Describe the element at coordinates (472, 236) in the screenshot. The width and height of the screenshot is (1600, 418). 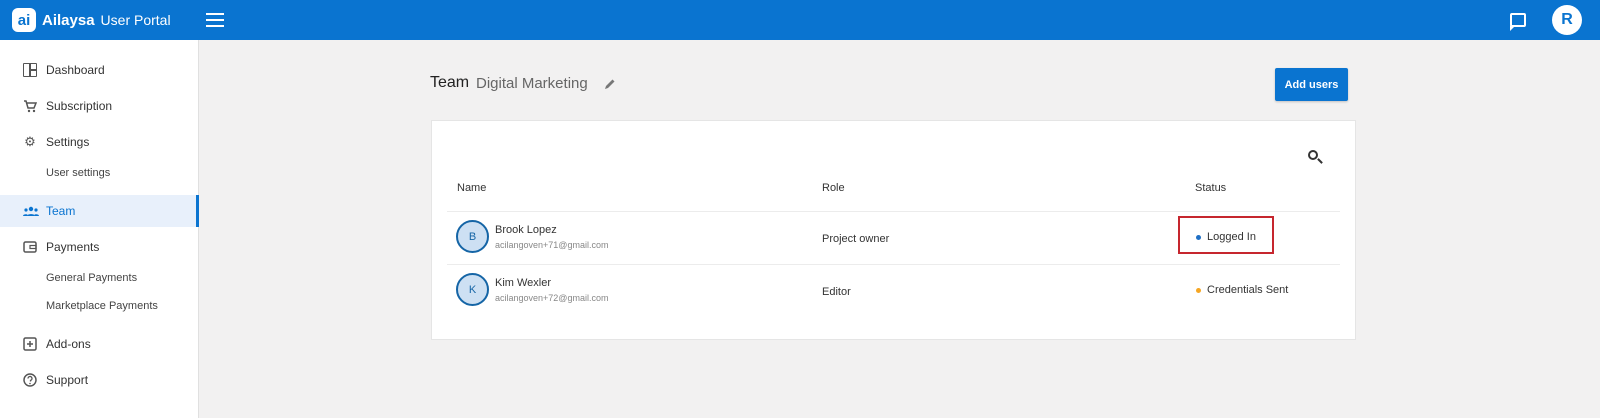
I see `user-avatar: B` at that location.